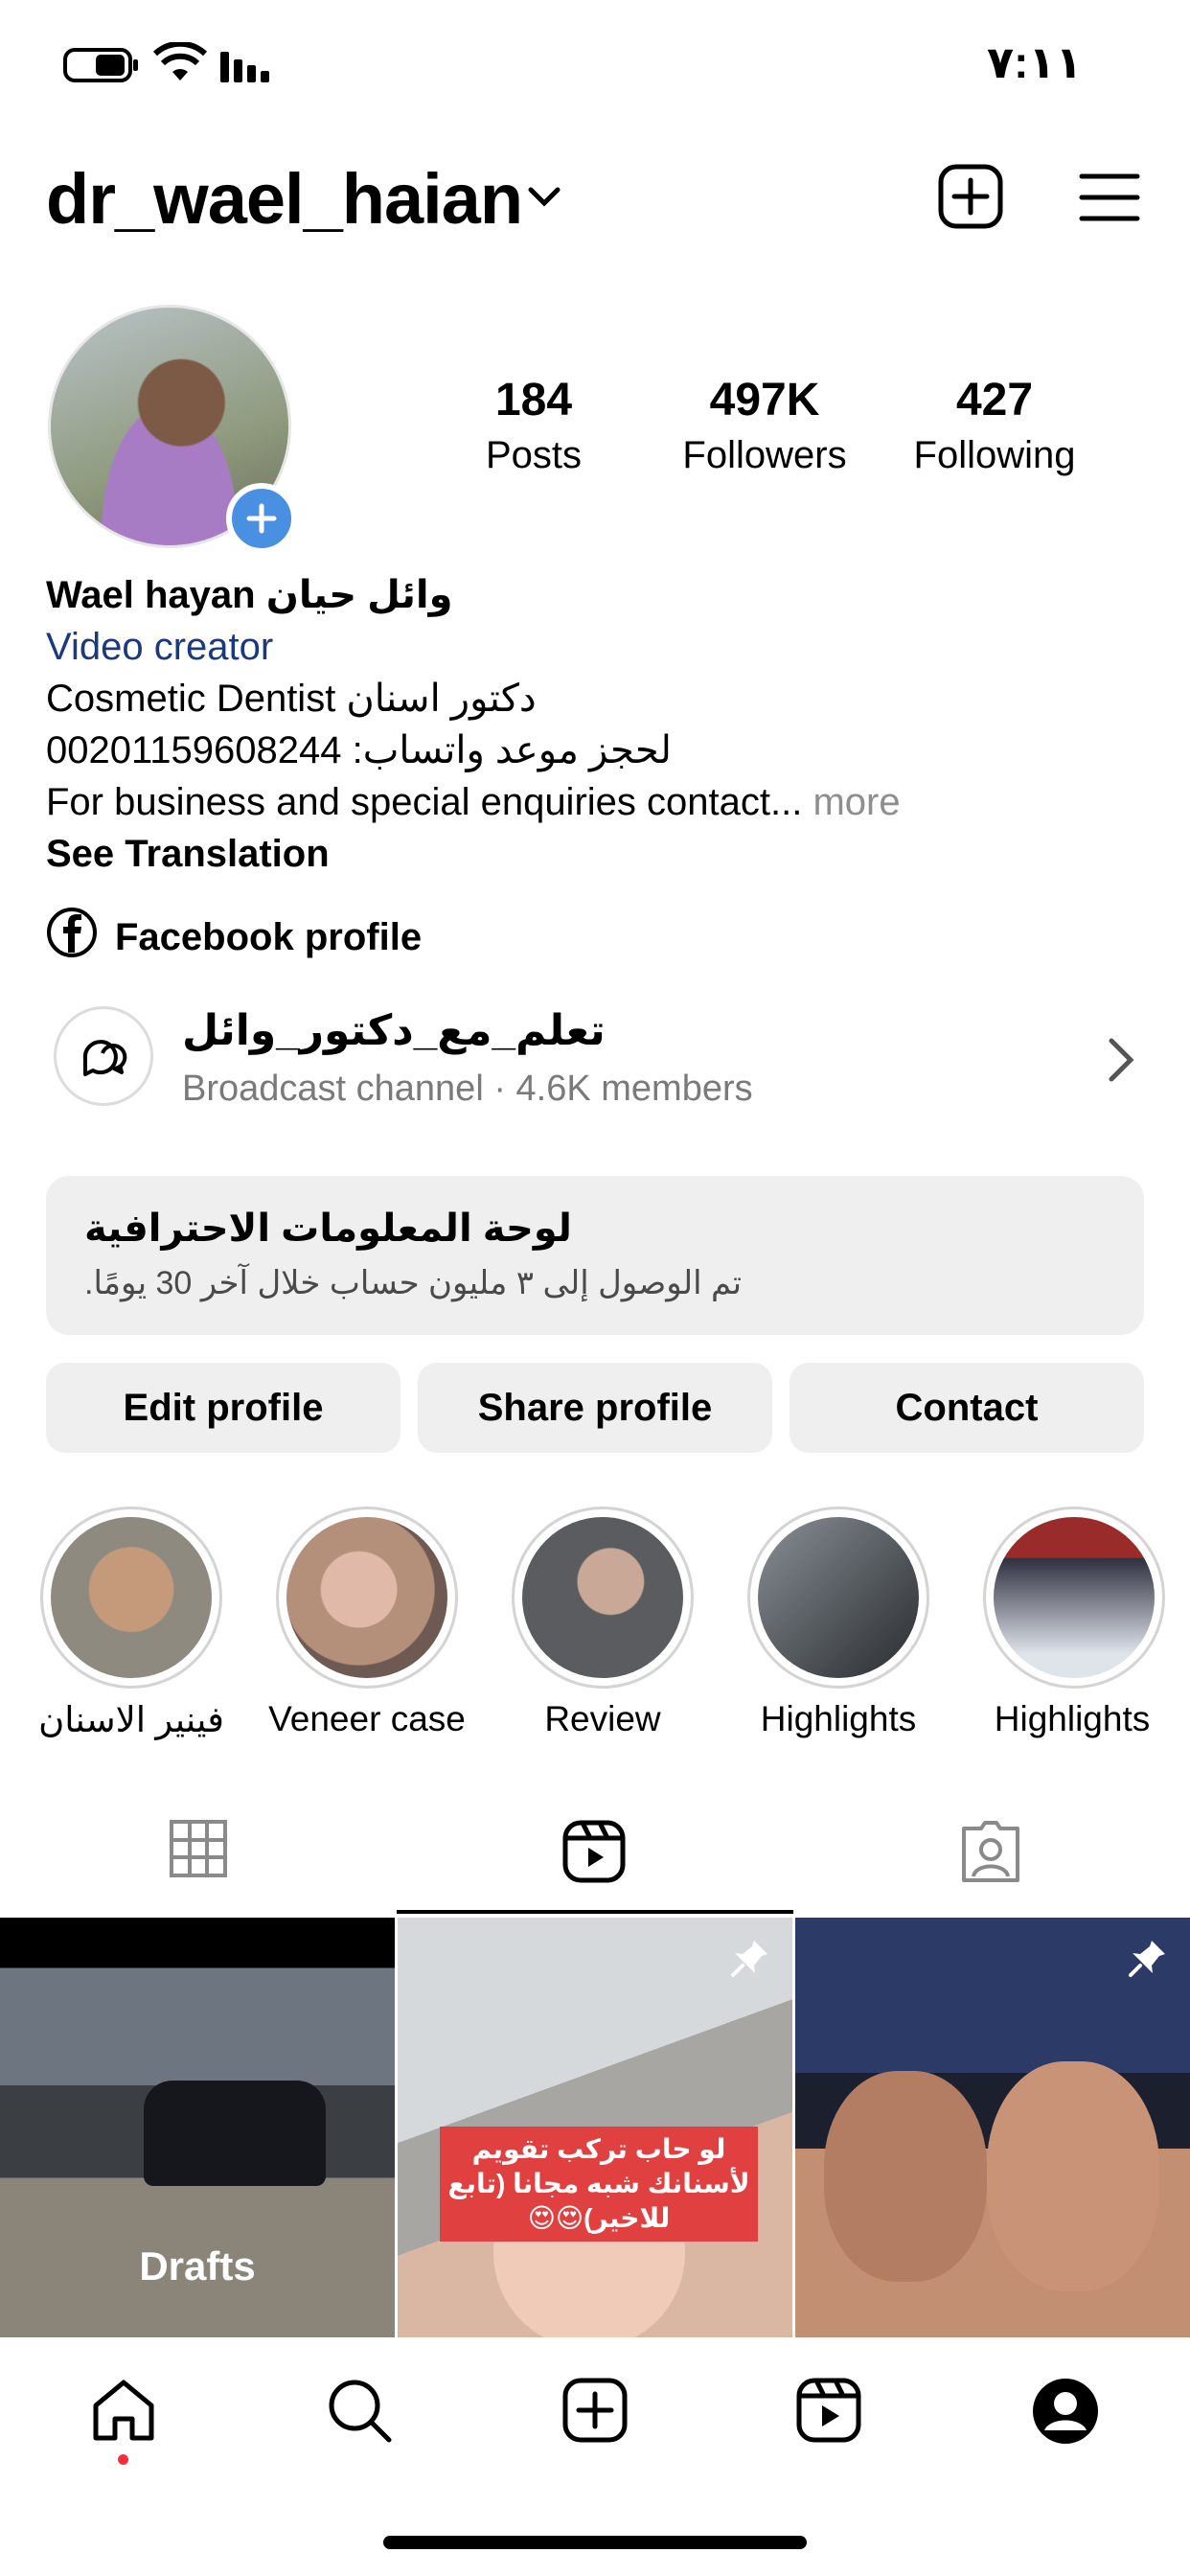 This screenshot has height=2576, width=1190. Describe the element at coordinates (101, 67) in the screenshot. I see `battery-icon` at that location.